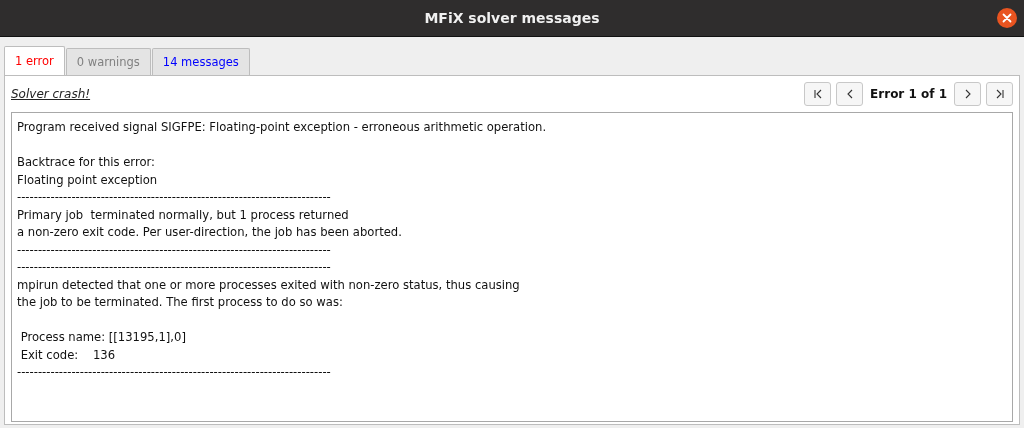 This screenshot has height=428, width=1024. I want to click on tab: 1 error, so click(34, 60).